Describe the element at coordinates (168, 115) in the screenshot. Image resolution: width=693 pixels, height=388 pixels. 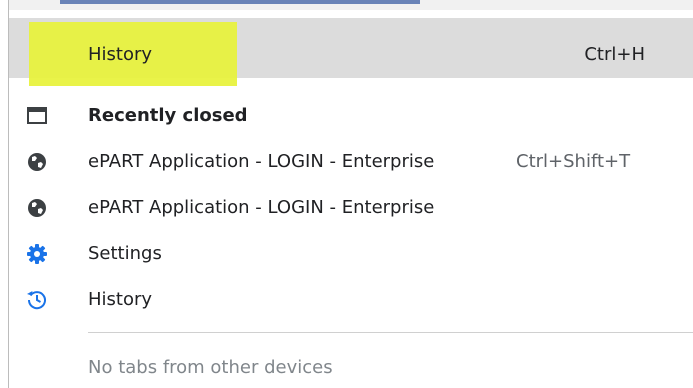
I see `recently-closed-label: Recently closed` at that location.